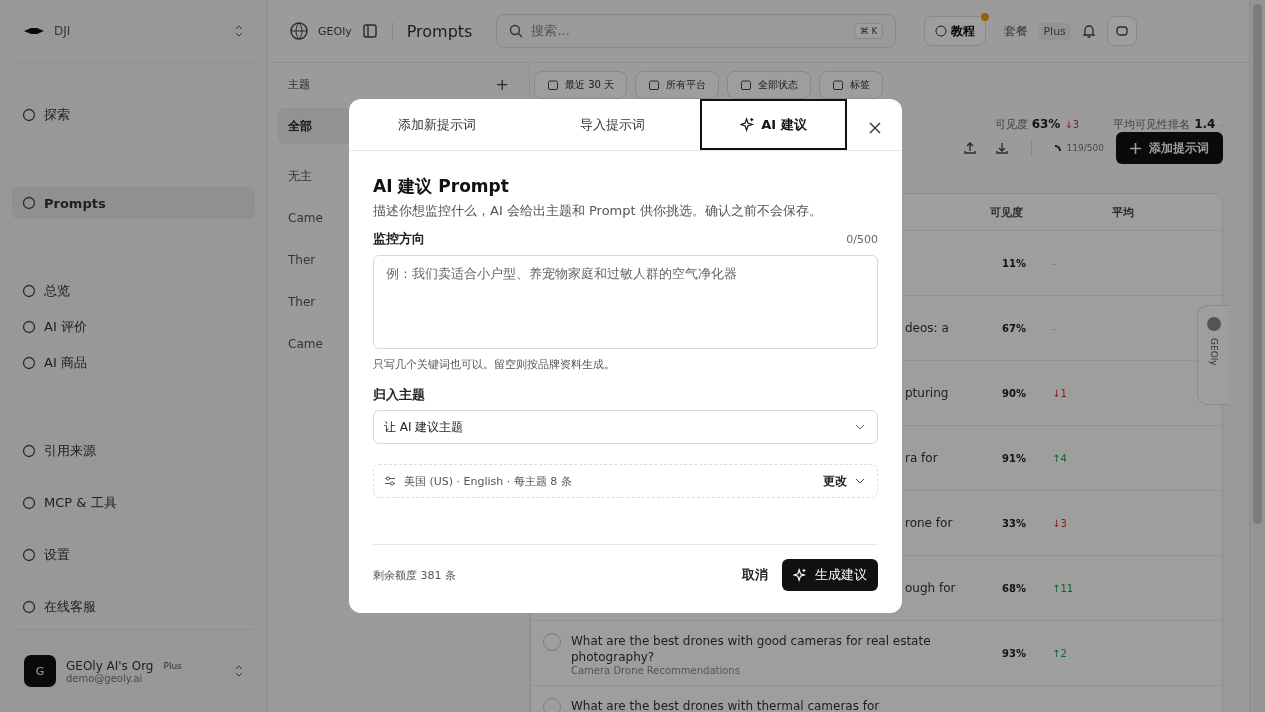  Describe the element at coordinates (104, 678) in the screenshot. I see `account-email: demo@geoly.ai` at that location.